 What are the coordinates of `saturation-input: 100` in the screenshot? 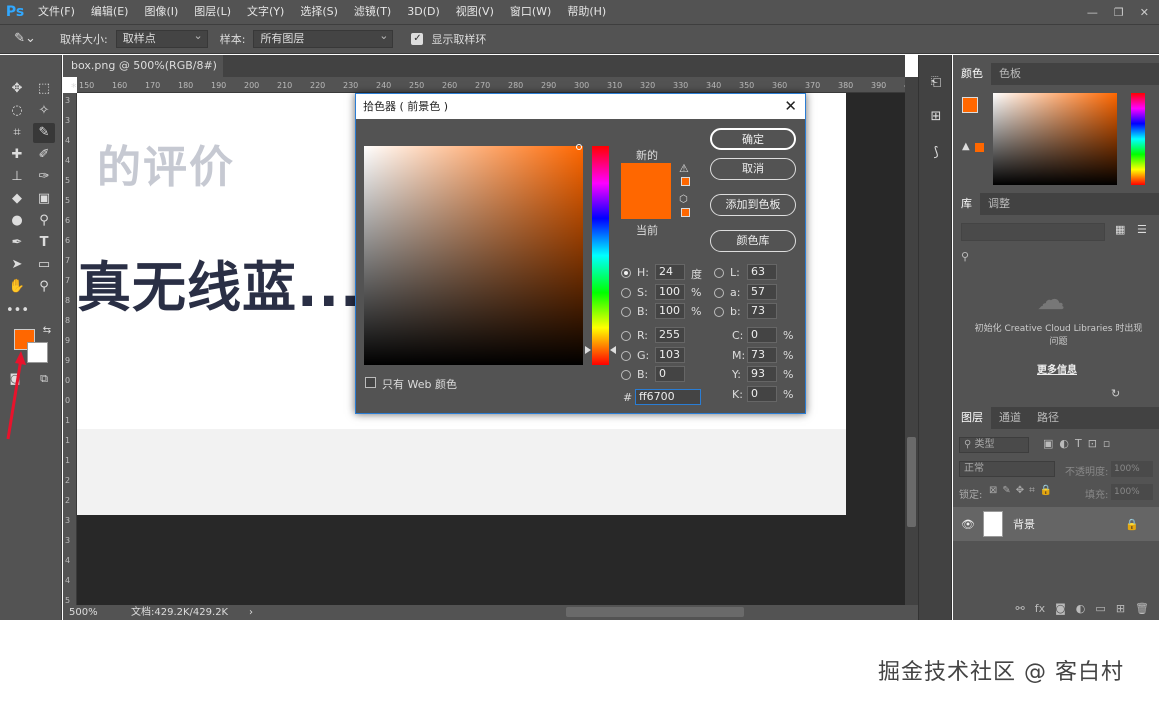 It's located at (670, 292).